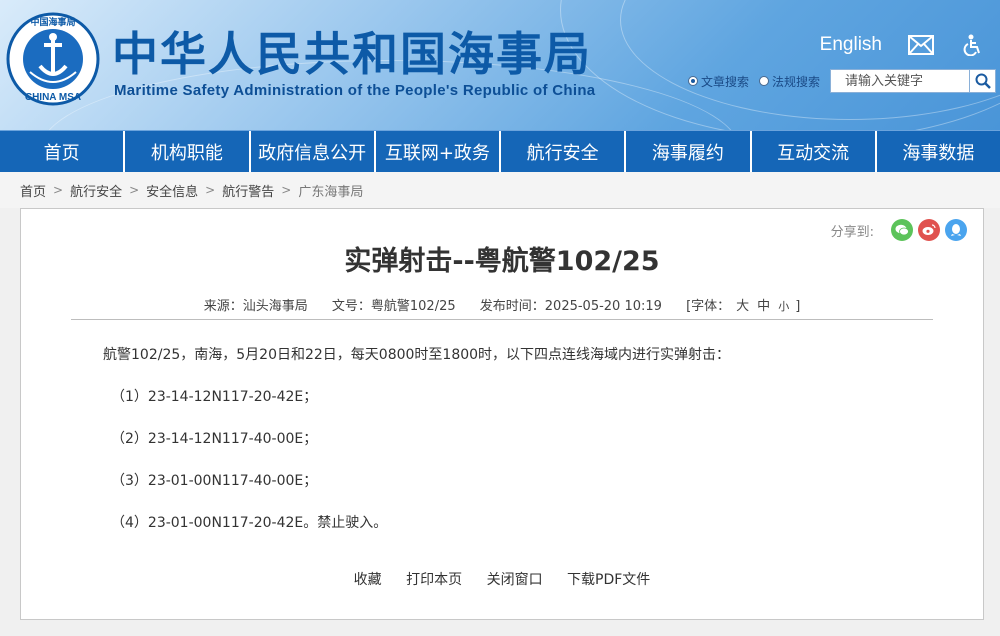 Image resolution: width=1000 pixels, height=636 pixels. I want to click on breadcrumb-nav-warnings: 航行警告, so click(248, 190).